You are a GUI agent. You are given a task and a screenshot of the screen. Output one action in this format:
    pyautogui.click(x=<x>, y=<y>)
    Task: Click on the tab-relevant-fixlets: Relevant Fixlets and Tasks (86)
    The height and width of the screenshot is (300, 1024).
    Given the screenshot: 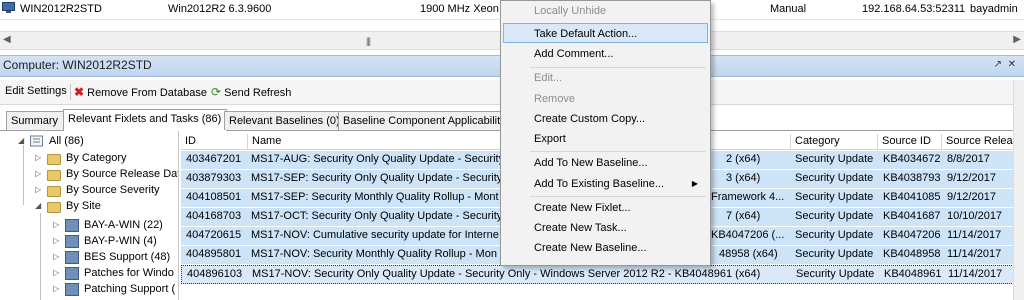 What is the action you would take?
    pyautogui.click(x=145, y=120)
    